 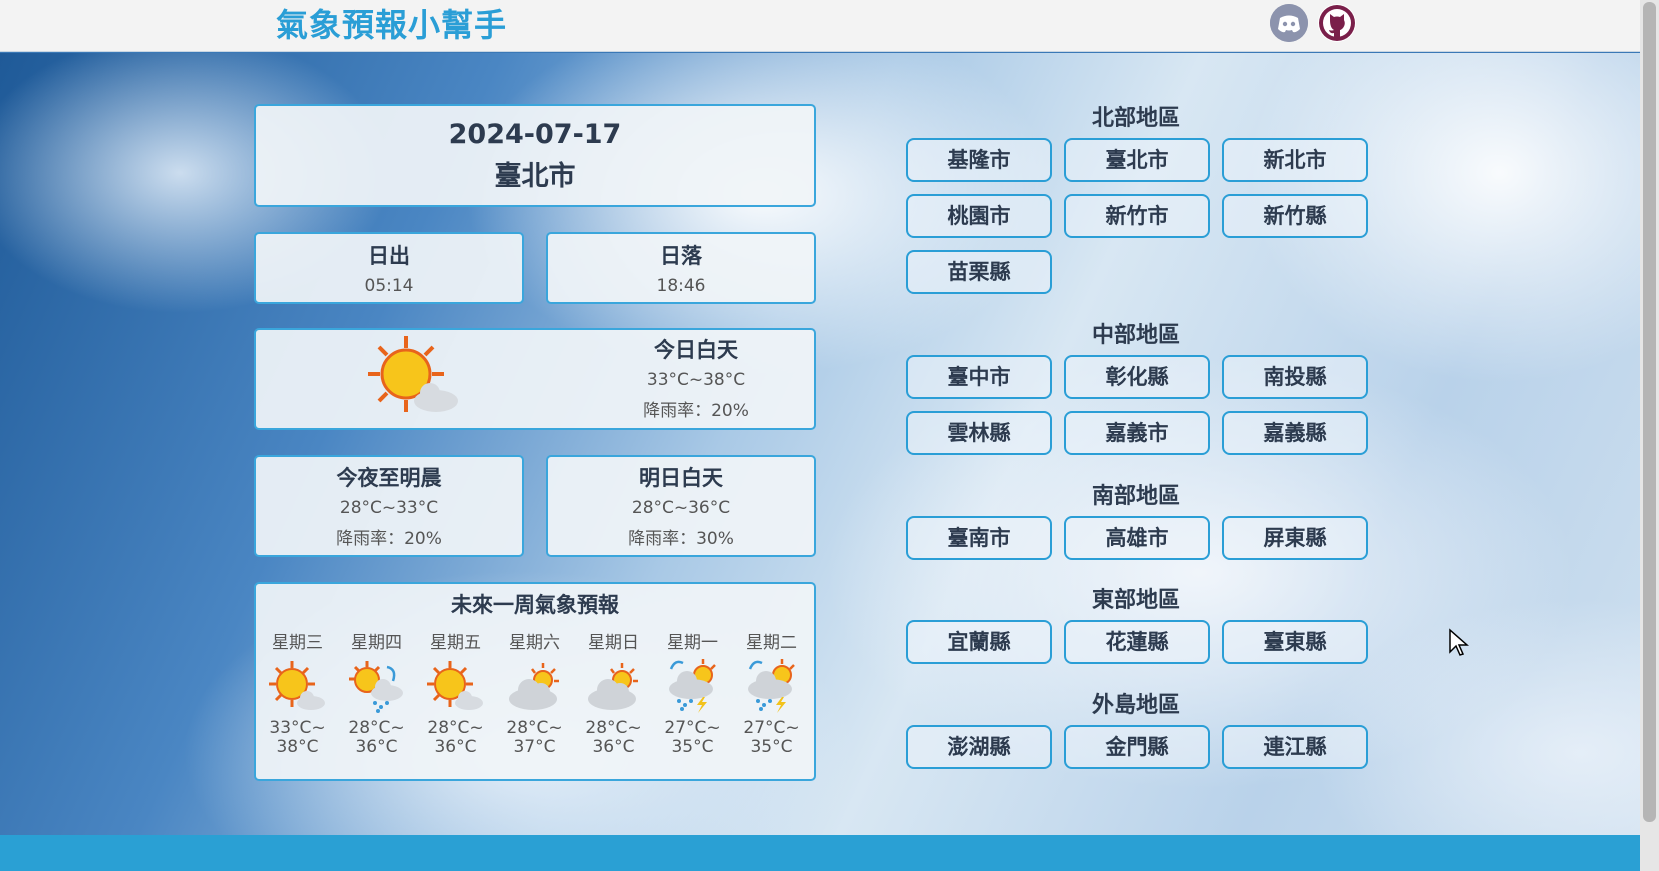 I want to click on city-button: 連江縣, so click(x=1295, y=747).